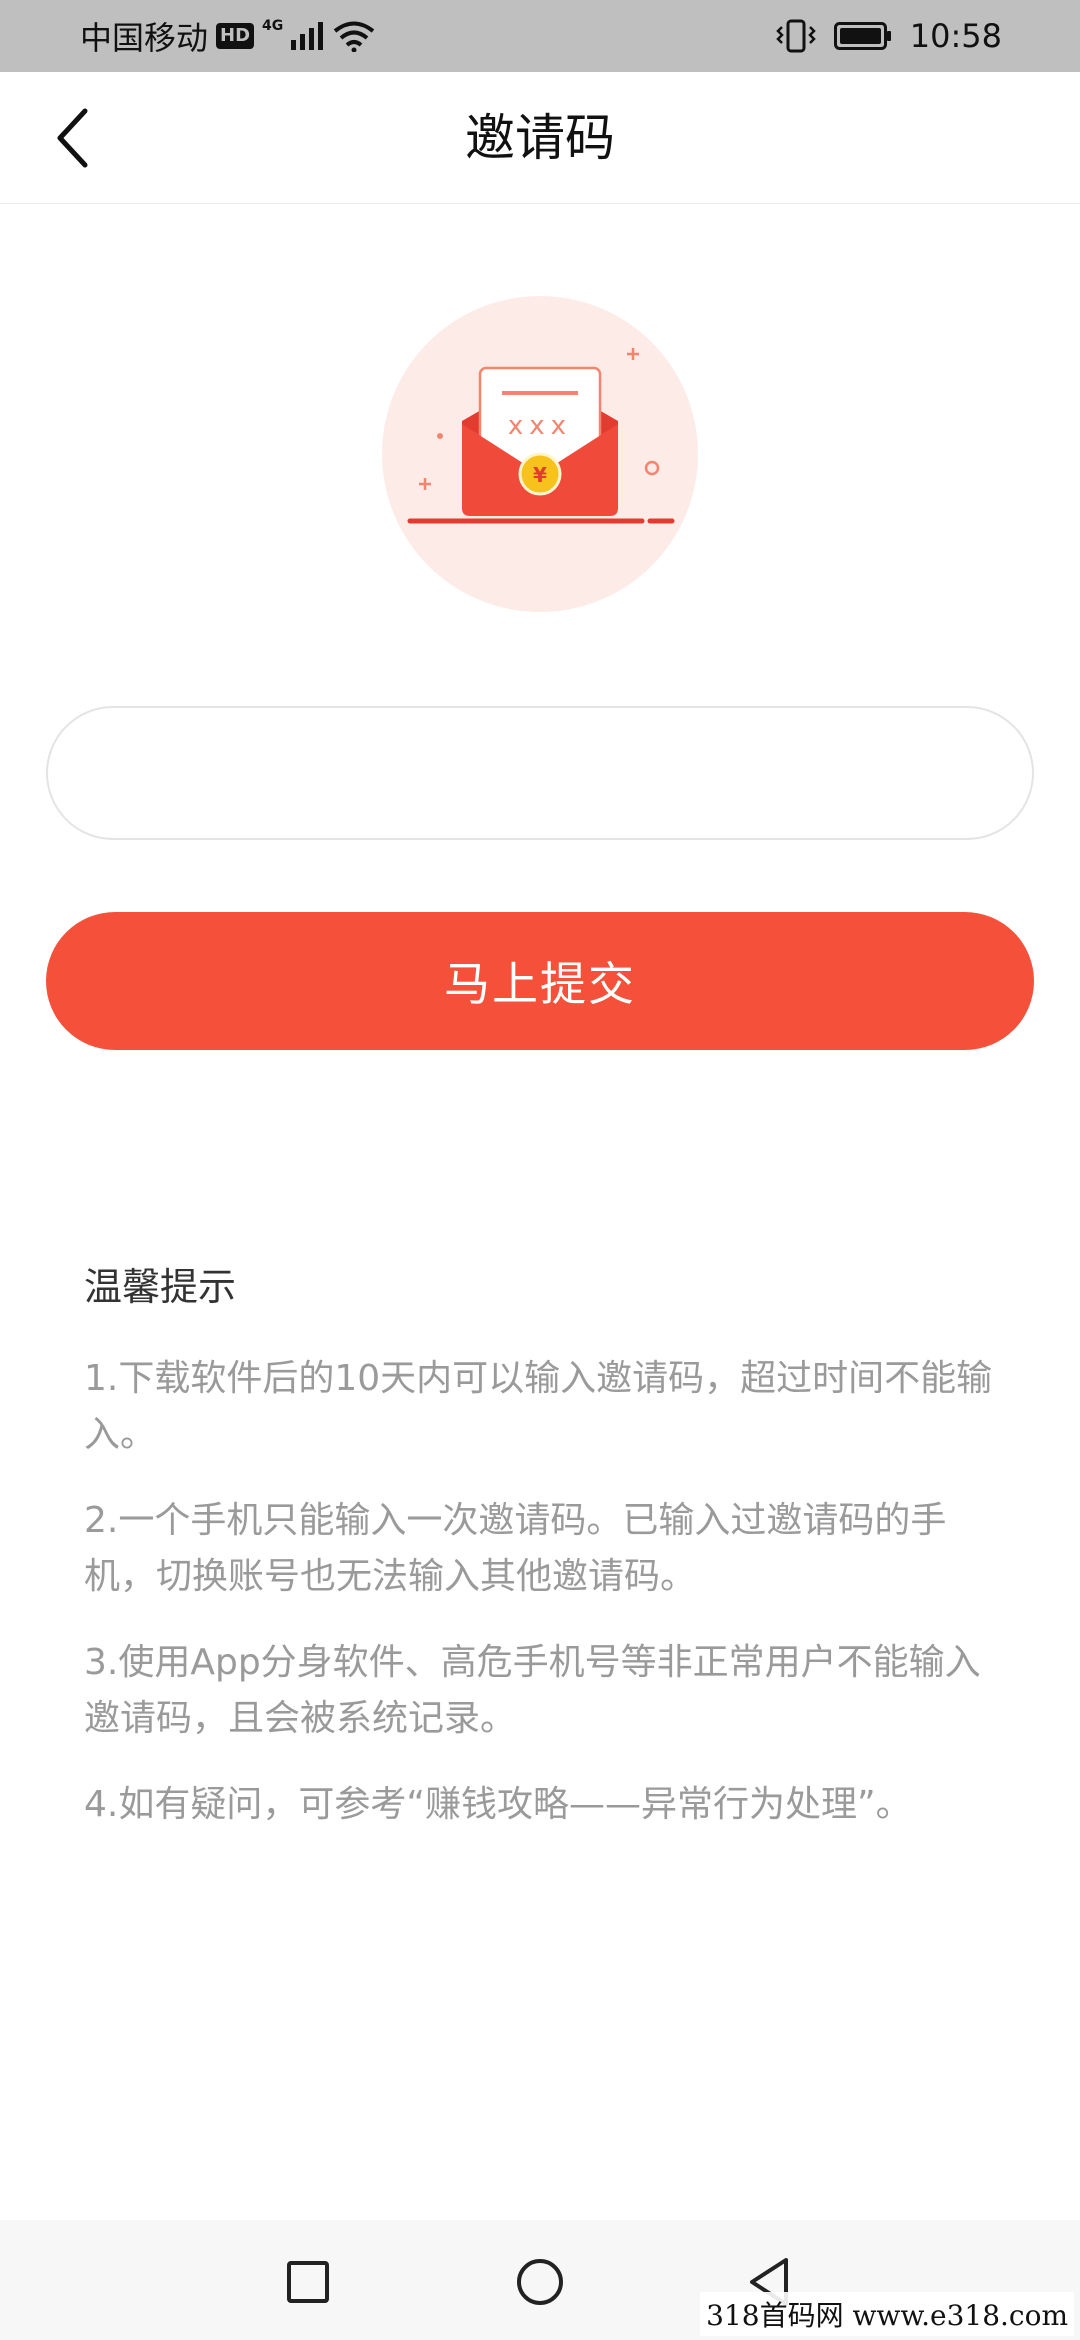  I want to click on tip-item: 1.下载软件后的10天内可以输入邀请码，超过时间不能输入。, so click(538, 1406).